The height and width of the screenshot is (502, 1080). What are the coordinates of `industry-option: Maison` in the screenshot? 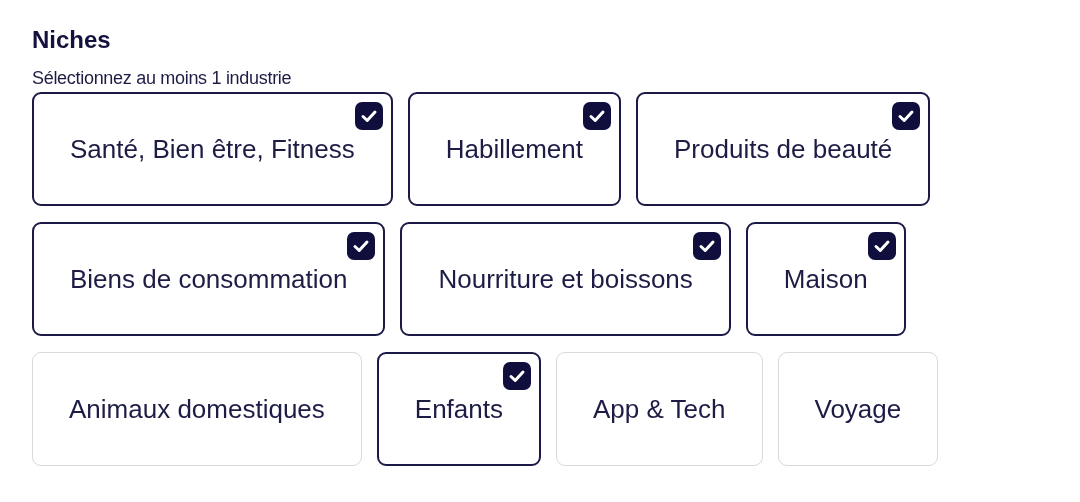 It's located at (825, 279).